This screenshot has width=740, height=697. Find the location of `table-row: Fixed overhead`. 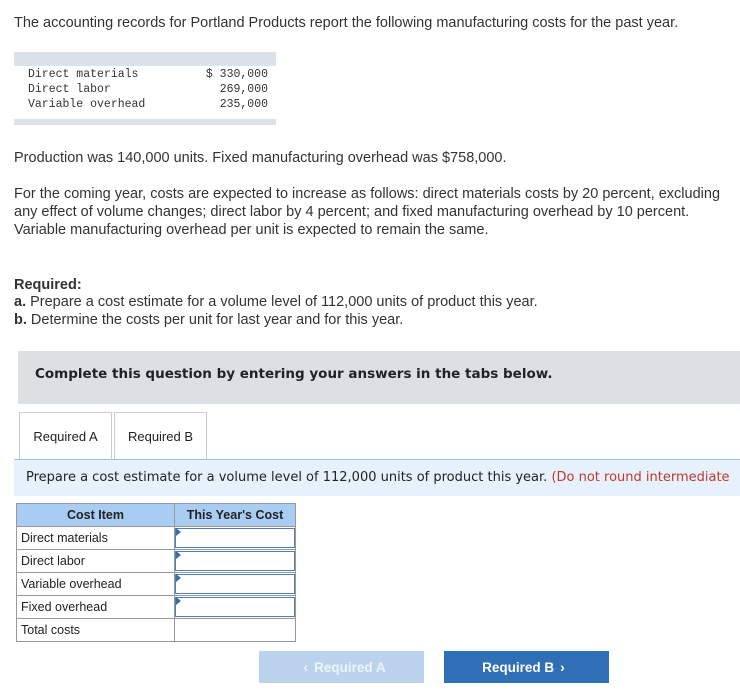

table-row: Fixed overhead is located at coordinates (156, 607).